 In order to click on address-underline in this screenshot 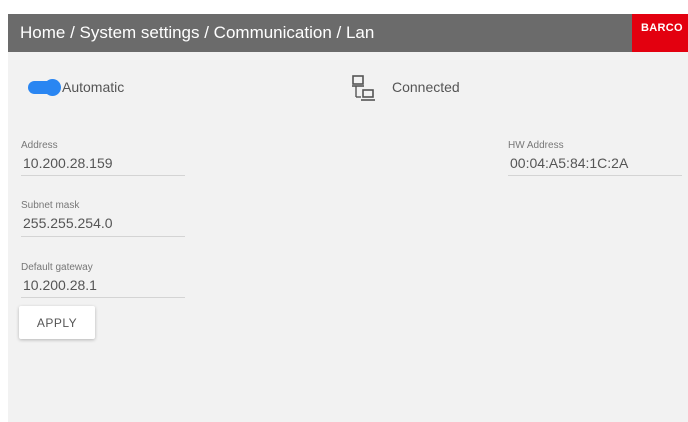, I will do `click(103, 175)`.